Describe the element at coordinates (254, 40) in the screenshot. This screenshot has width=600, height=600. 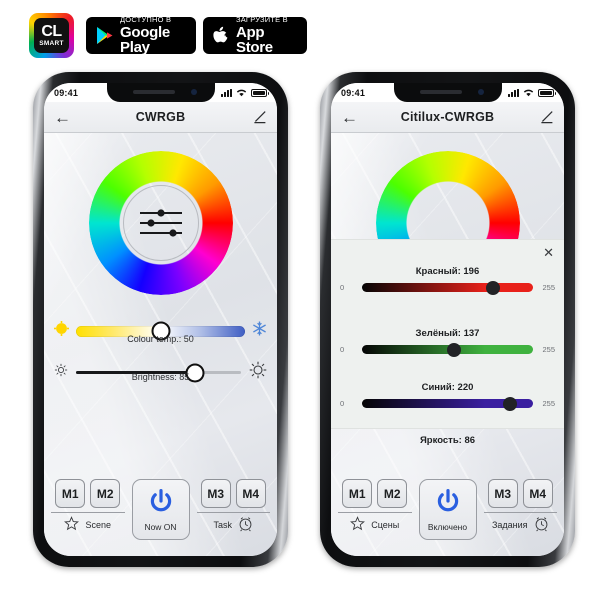
I see `app-store-big-text: App Store` at that location.